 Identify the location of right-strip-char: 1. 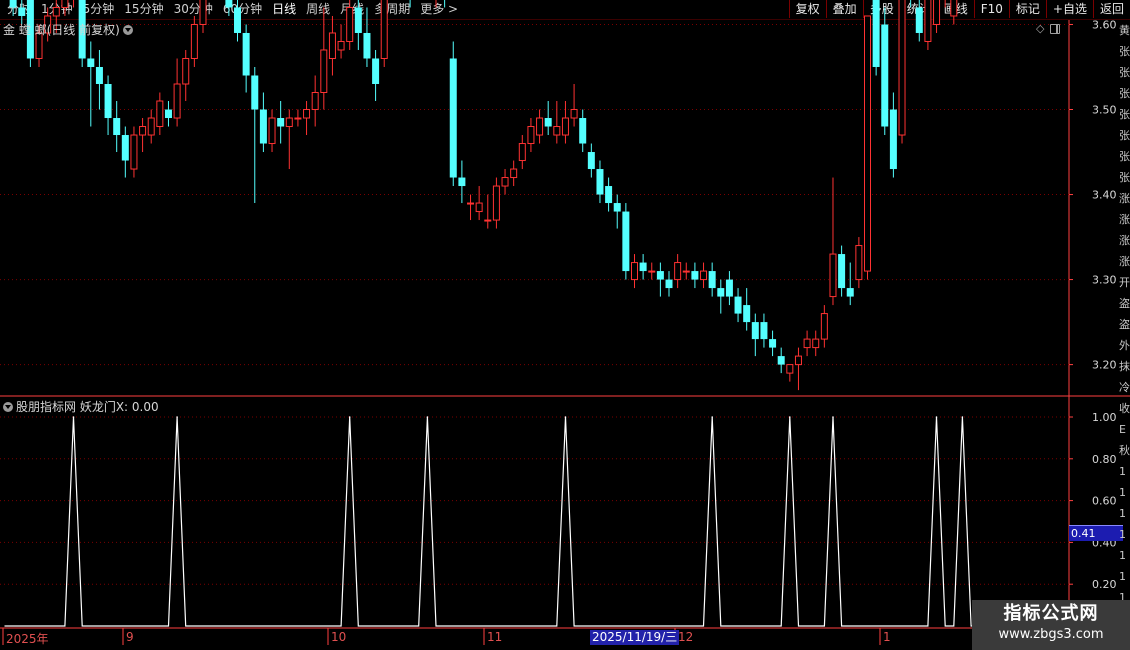
(1122, 492).